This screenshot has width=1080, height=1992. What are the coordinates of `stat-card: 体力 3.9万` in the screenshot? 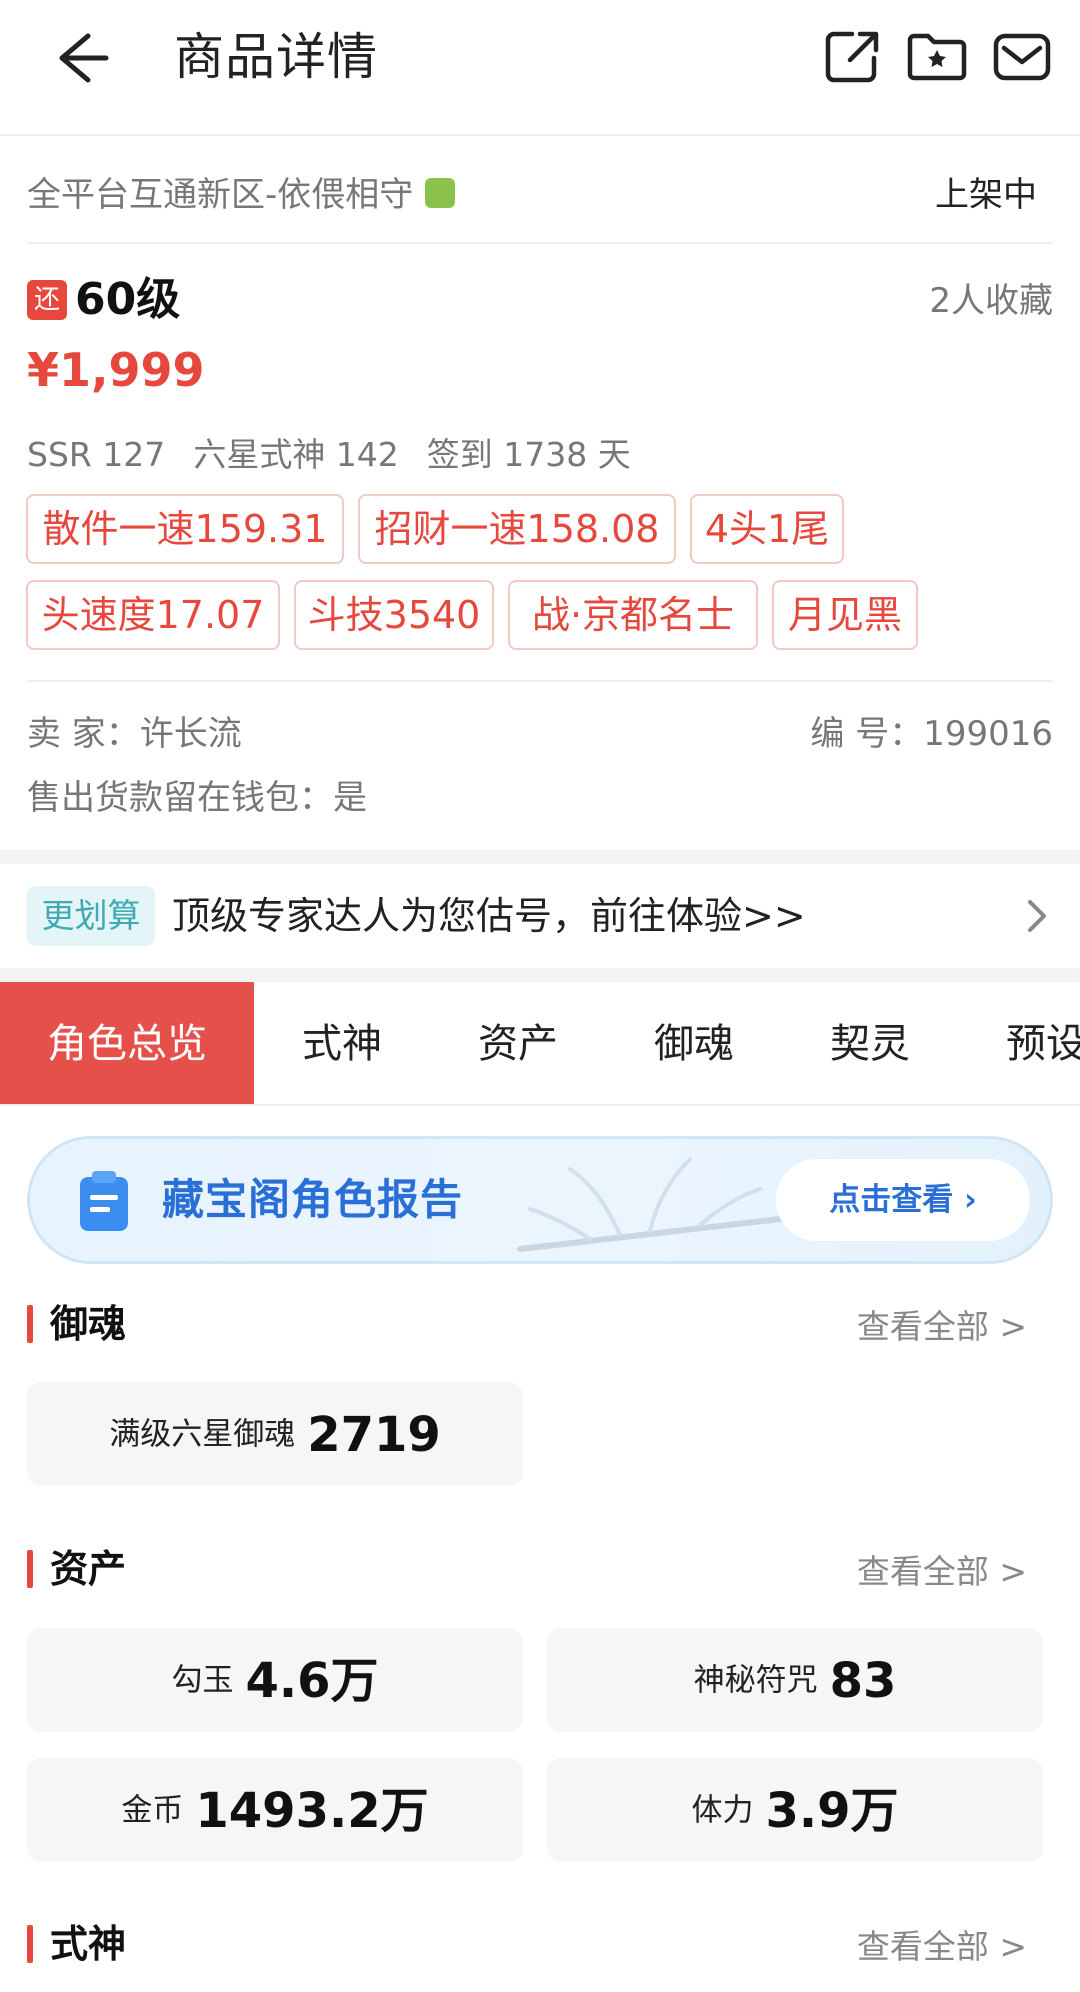 It's located at (795, 1810).